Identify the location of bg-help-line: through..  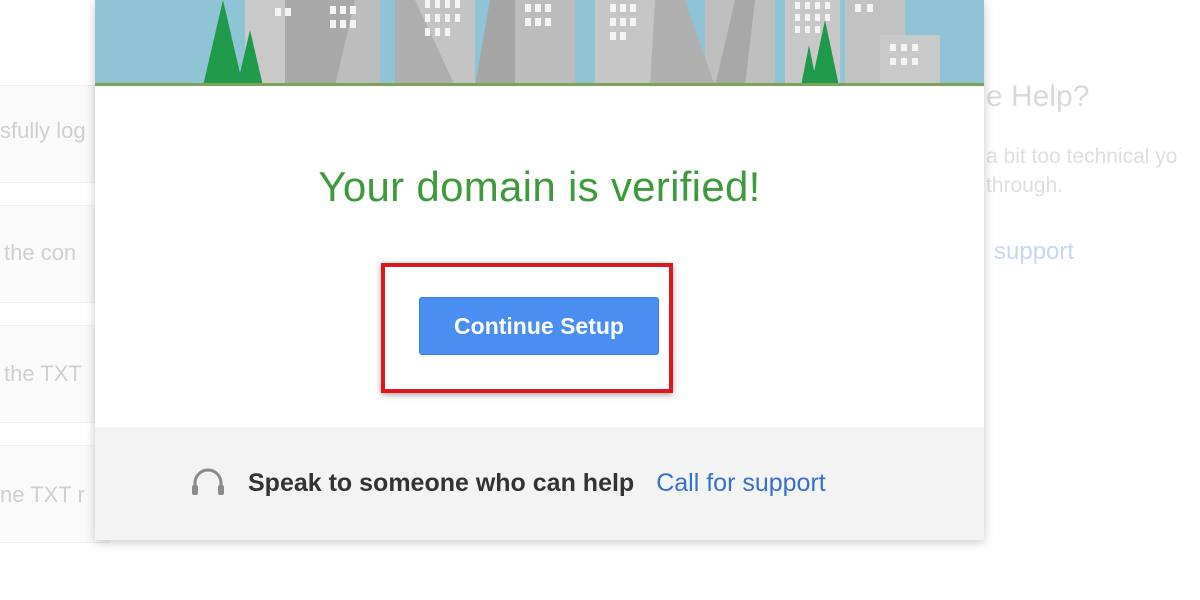
(1025, 185).